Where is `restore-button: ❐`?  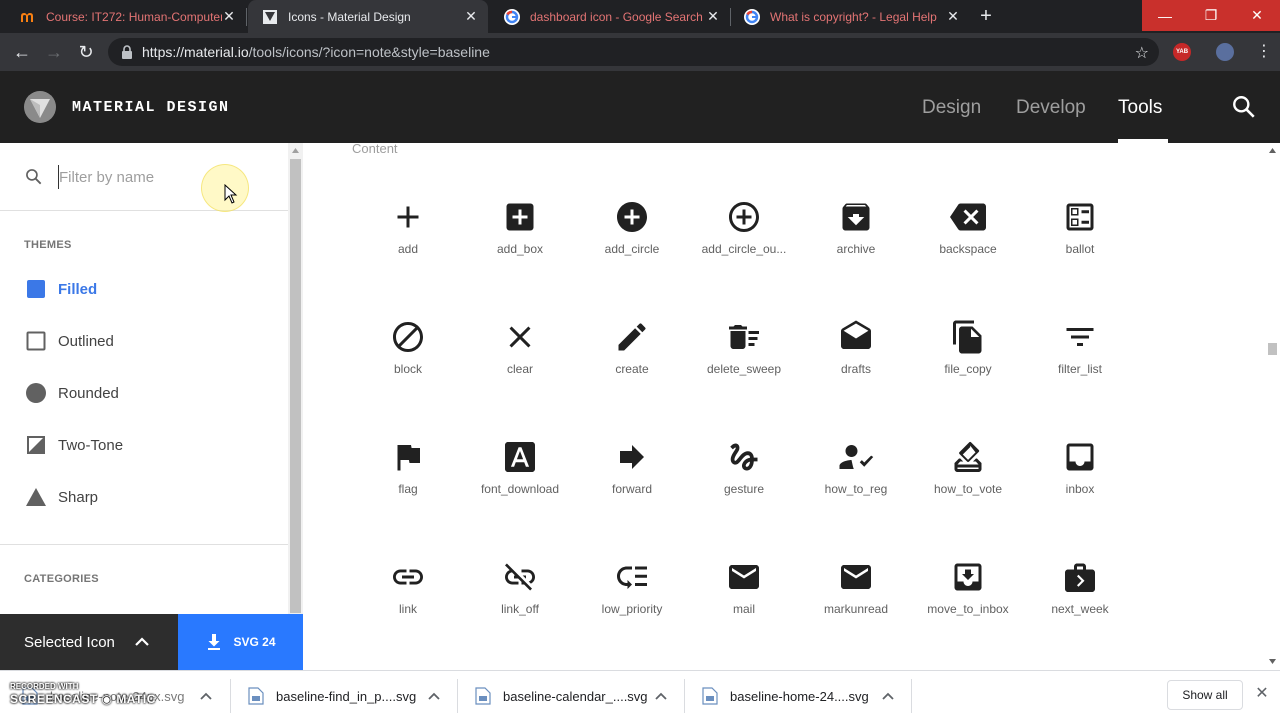 restore-button: ❐ is located at coordinates (1211, 15).